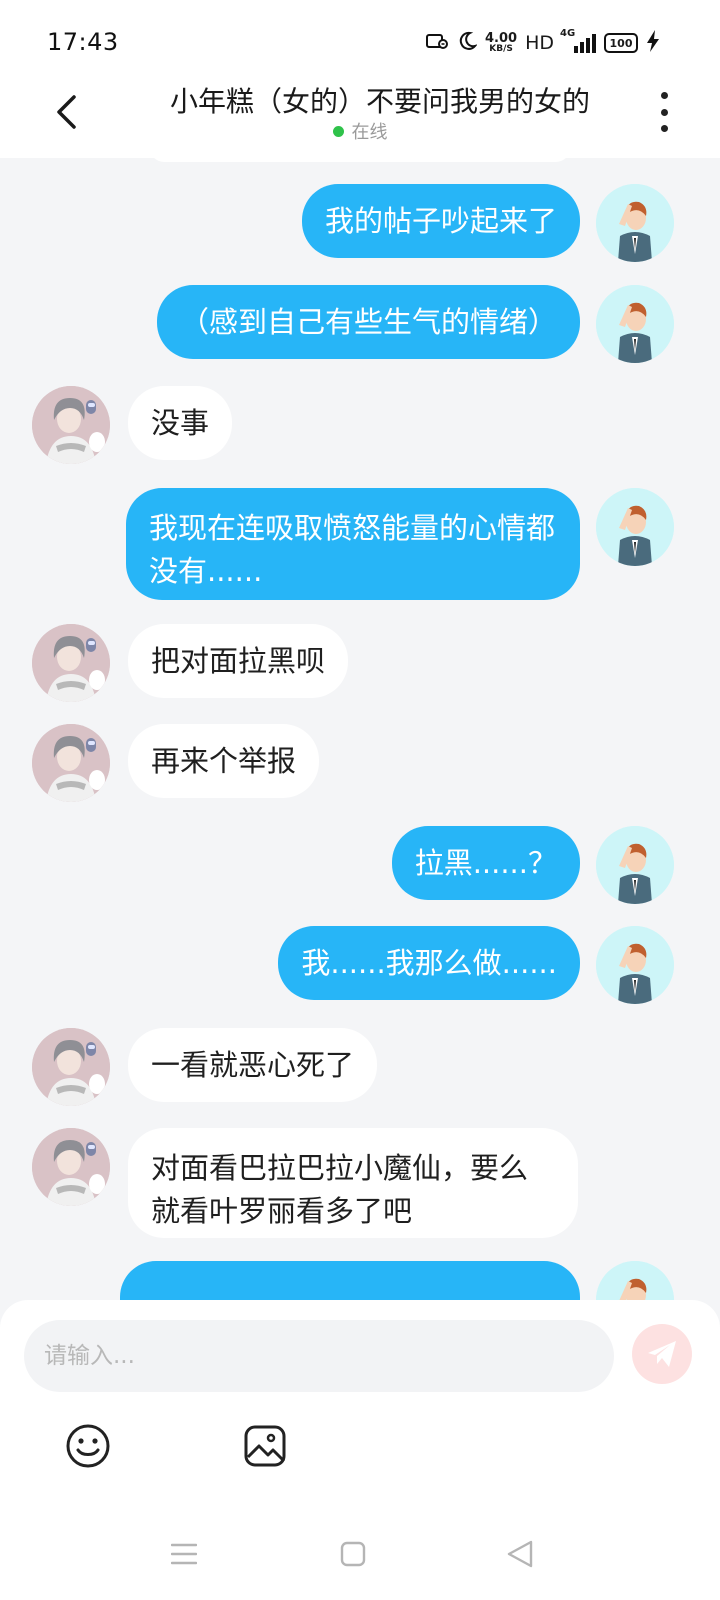 This screenshot has height=1600, width=720. I want to click on send-button, so click(662, 1354).